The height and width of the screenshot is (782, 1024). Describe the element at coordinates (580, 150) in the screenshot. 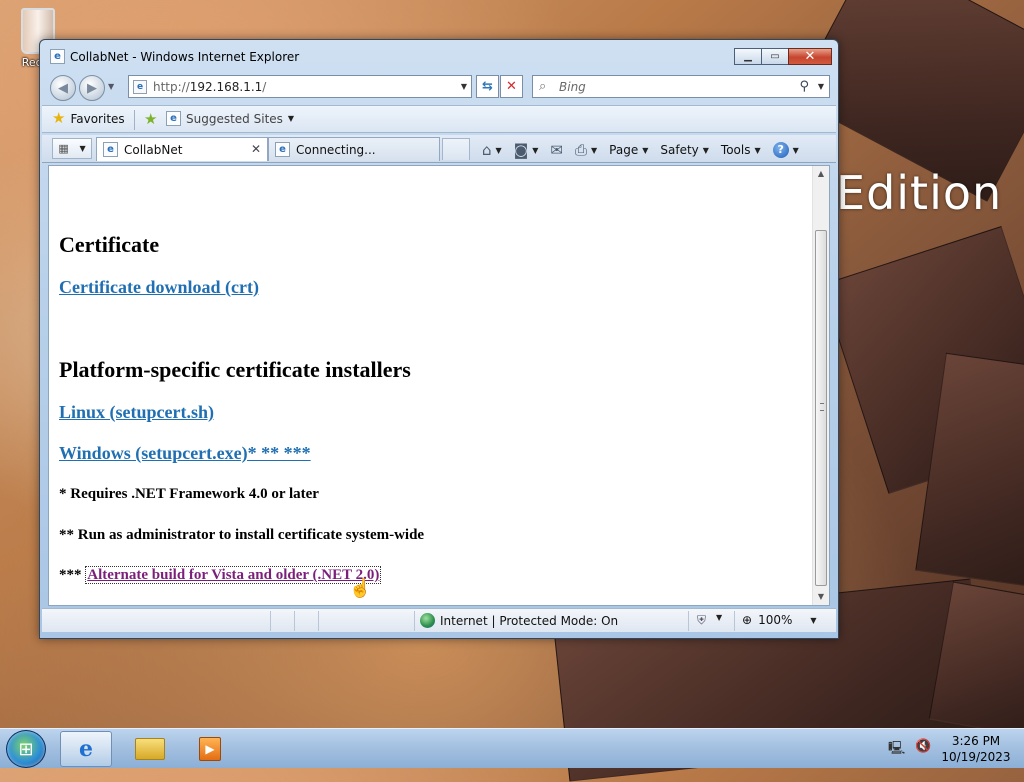

I see `printer-icon: ⎙` at that location.